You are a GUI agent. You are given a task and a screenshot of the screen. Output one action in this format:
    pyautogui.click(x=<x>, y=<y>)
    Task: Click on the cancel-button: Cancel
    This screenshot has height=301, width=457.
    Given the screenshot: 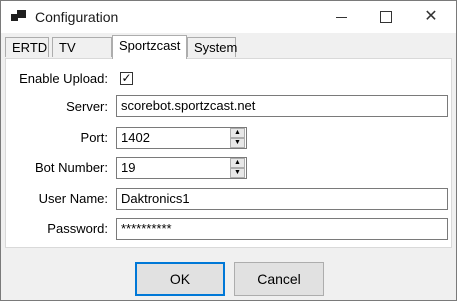 What is the action you would take?
    pyautogui.click(x=279, y=279)
    